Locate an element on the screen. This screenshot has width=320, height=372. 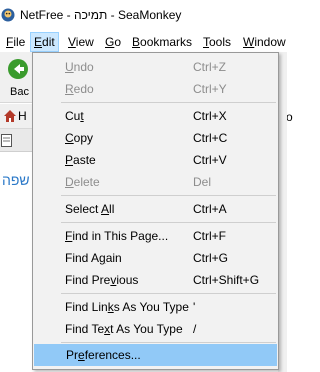
menu-item-copy: Copy Ctrl+C is located at coordinates (155, 138).